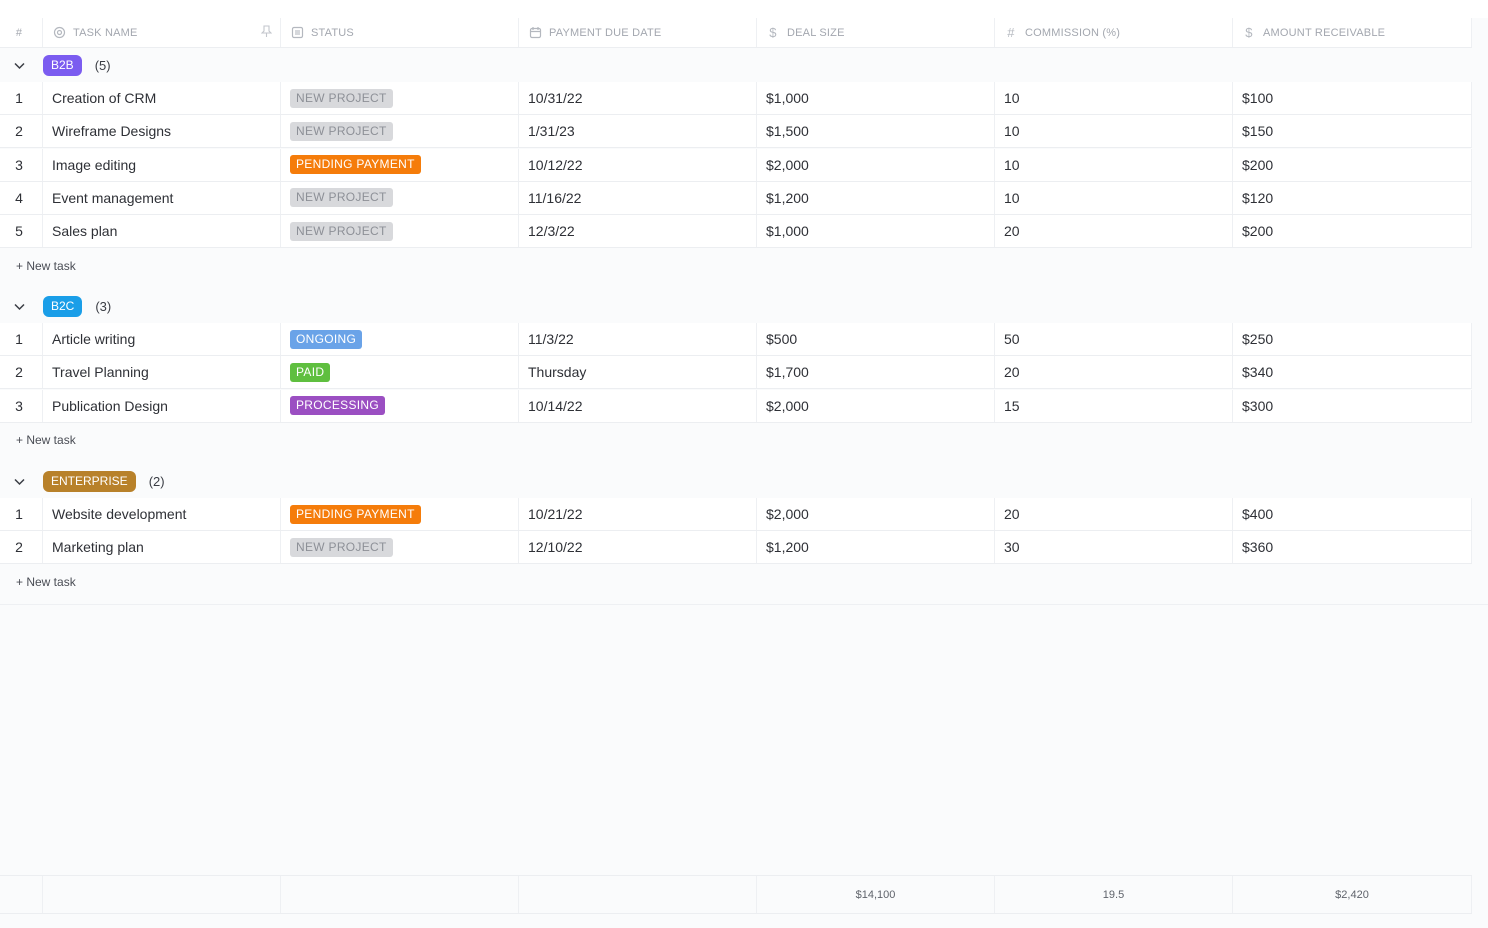 This screenshot has height=928, width=1488. Describe the element at coordinates (310, 372) in the screenshot. I see `status-badge: PAID` at that location.